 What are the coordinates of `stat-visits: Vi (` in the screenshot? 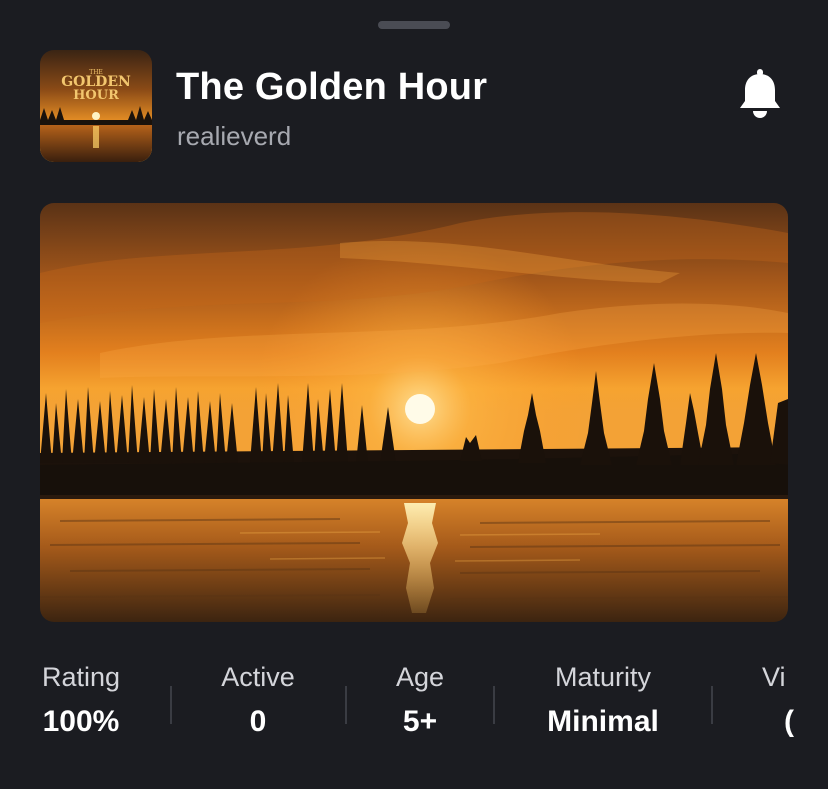 It's located at (795, 700).